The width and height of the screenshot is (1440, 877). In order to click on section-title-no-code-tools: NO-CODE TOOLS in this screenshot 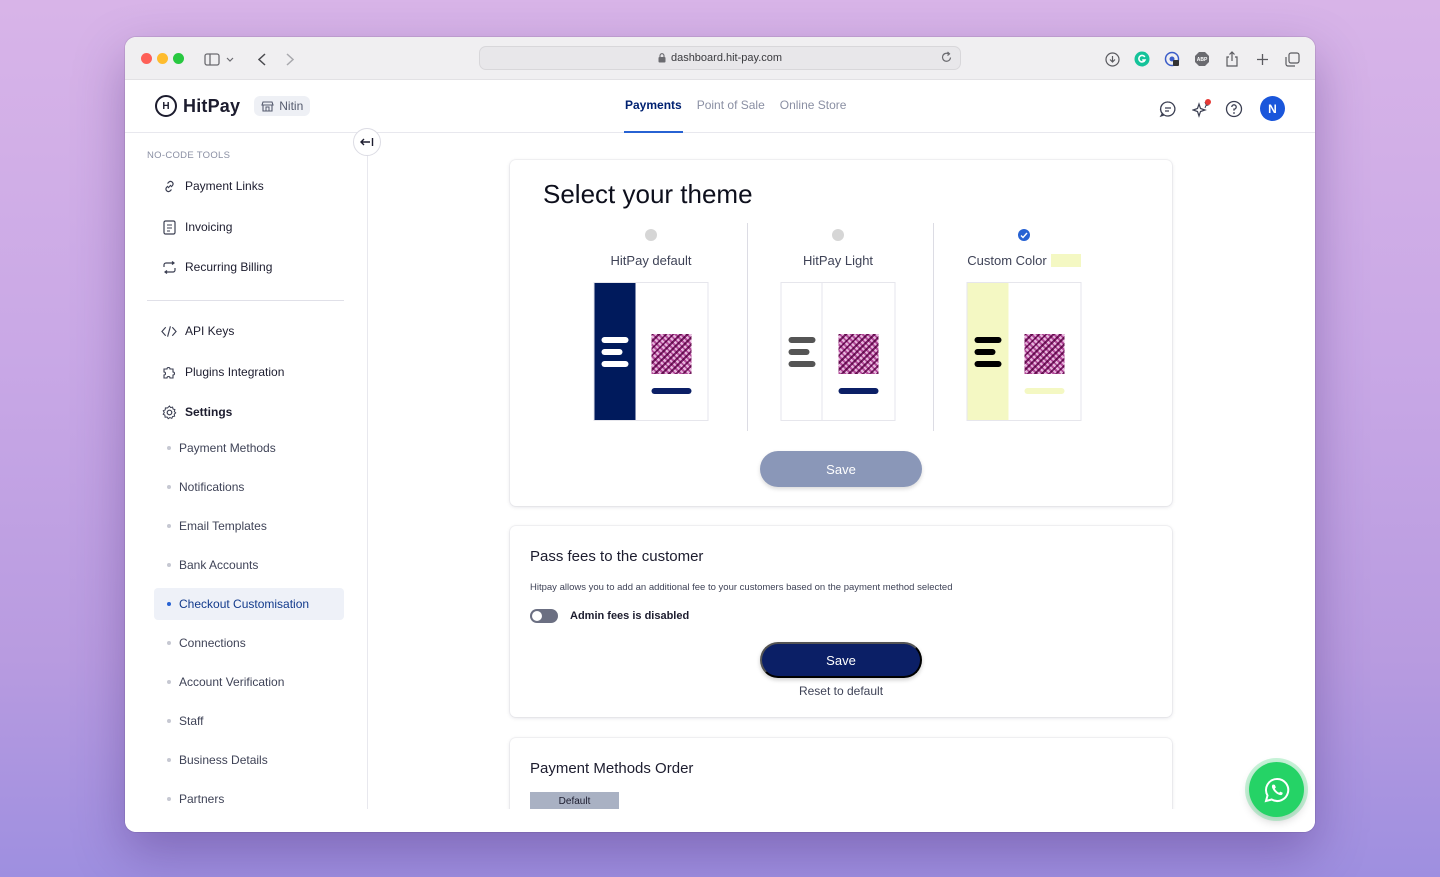, I will do `click(189, 155)`.